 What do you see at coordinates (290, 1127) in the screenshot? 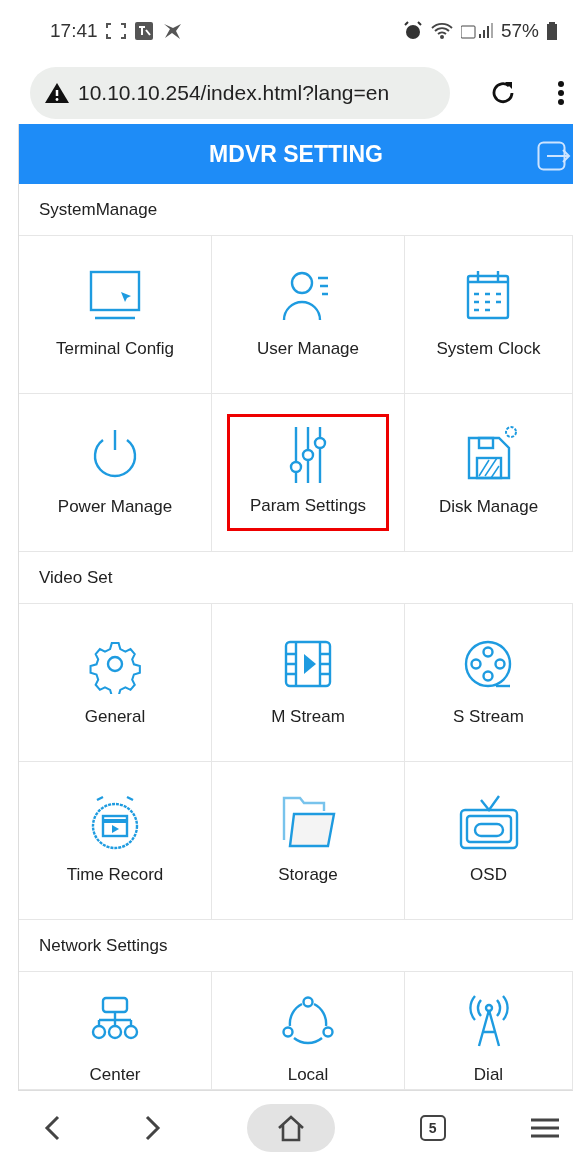
I see `home-button` at bounding box center [290, 1127].